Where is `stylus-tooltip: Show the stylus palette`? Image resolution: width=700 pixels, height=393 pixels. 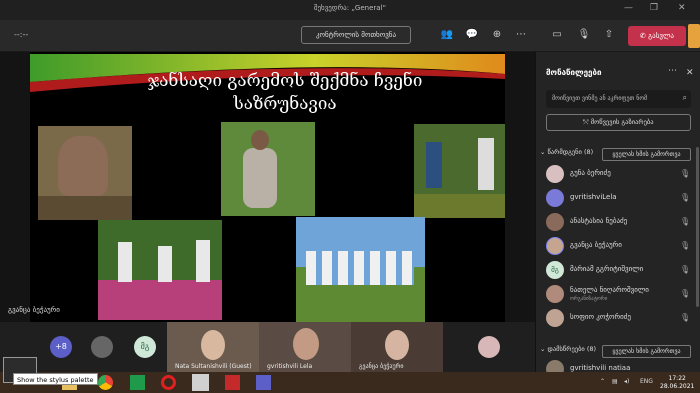
stylus-tooltip: Show the stylus palette is located at coordinates (55, 379).